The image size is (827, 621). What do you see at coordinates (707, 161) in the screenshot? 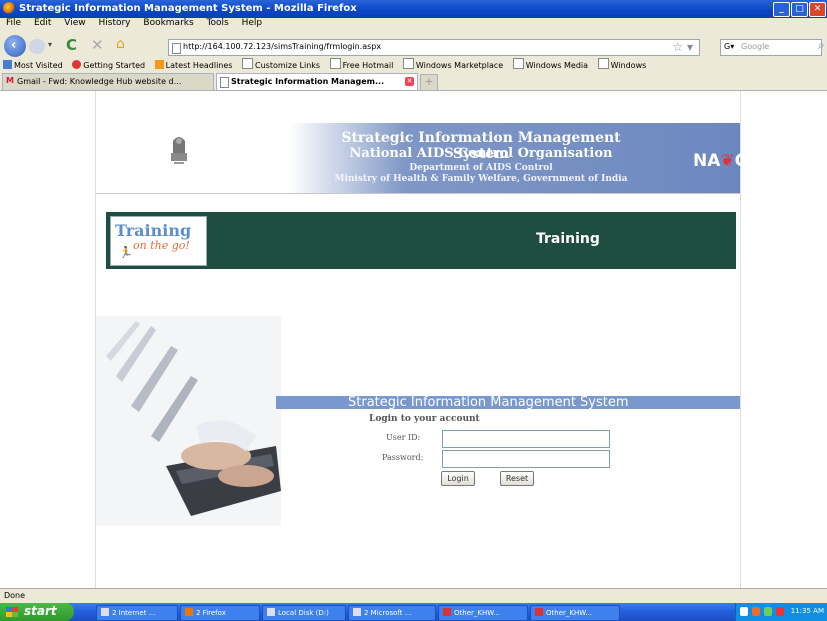
I see `naco-logo-left: NA` at bounding box center [707, 161].